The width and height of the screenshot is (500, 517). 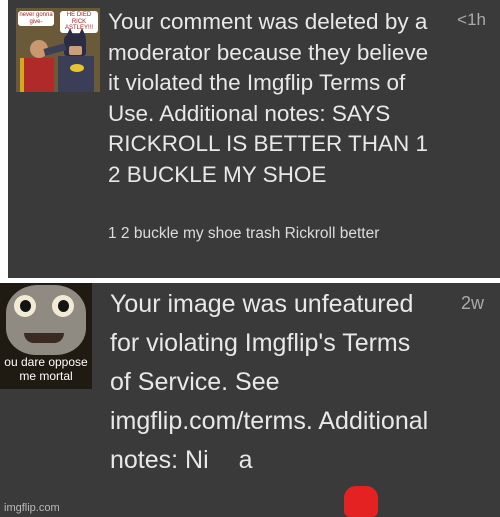 I want to click on meme-caption: ou dare oppose me mortal, so click(x=46, y=369).